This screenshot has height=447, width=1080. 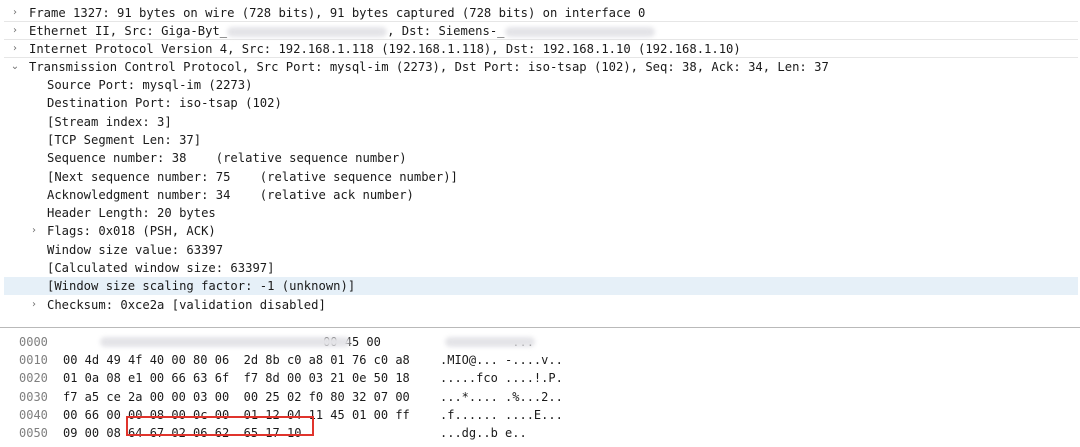 What do you see at coordinates (307, 31) in the screenshot?
I see `redacted-src-mac` at bounding box center [307, 31].